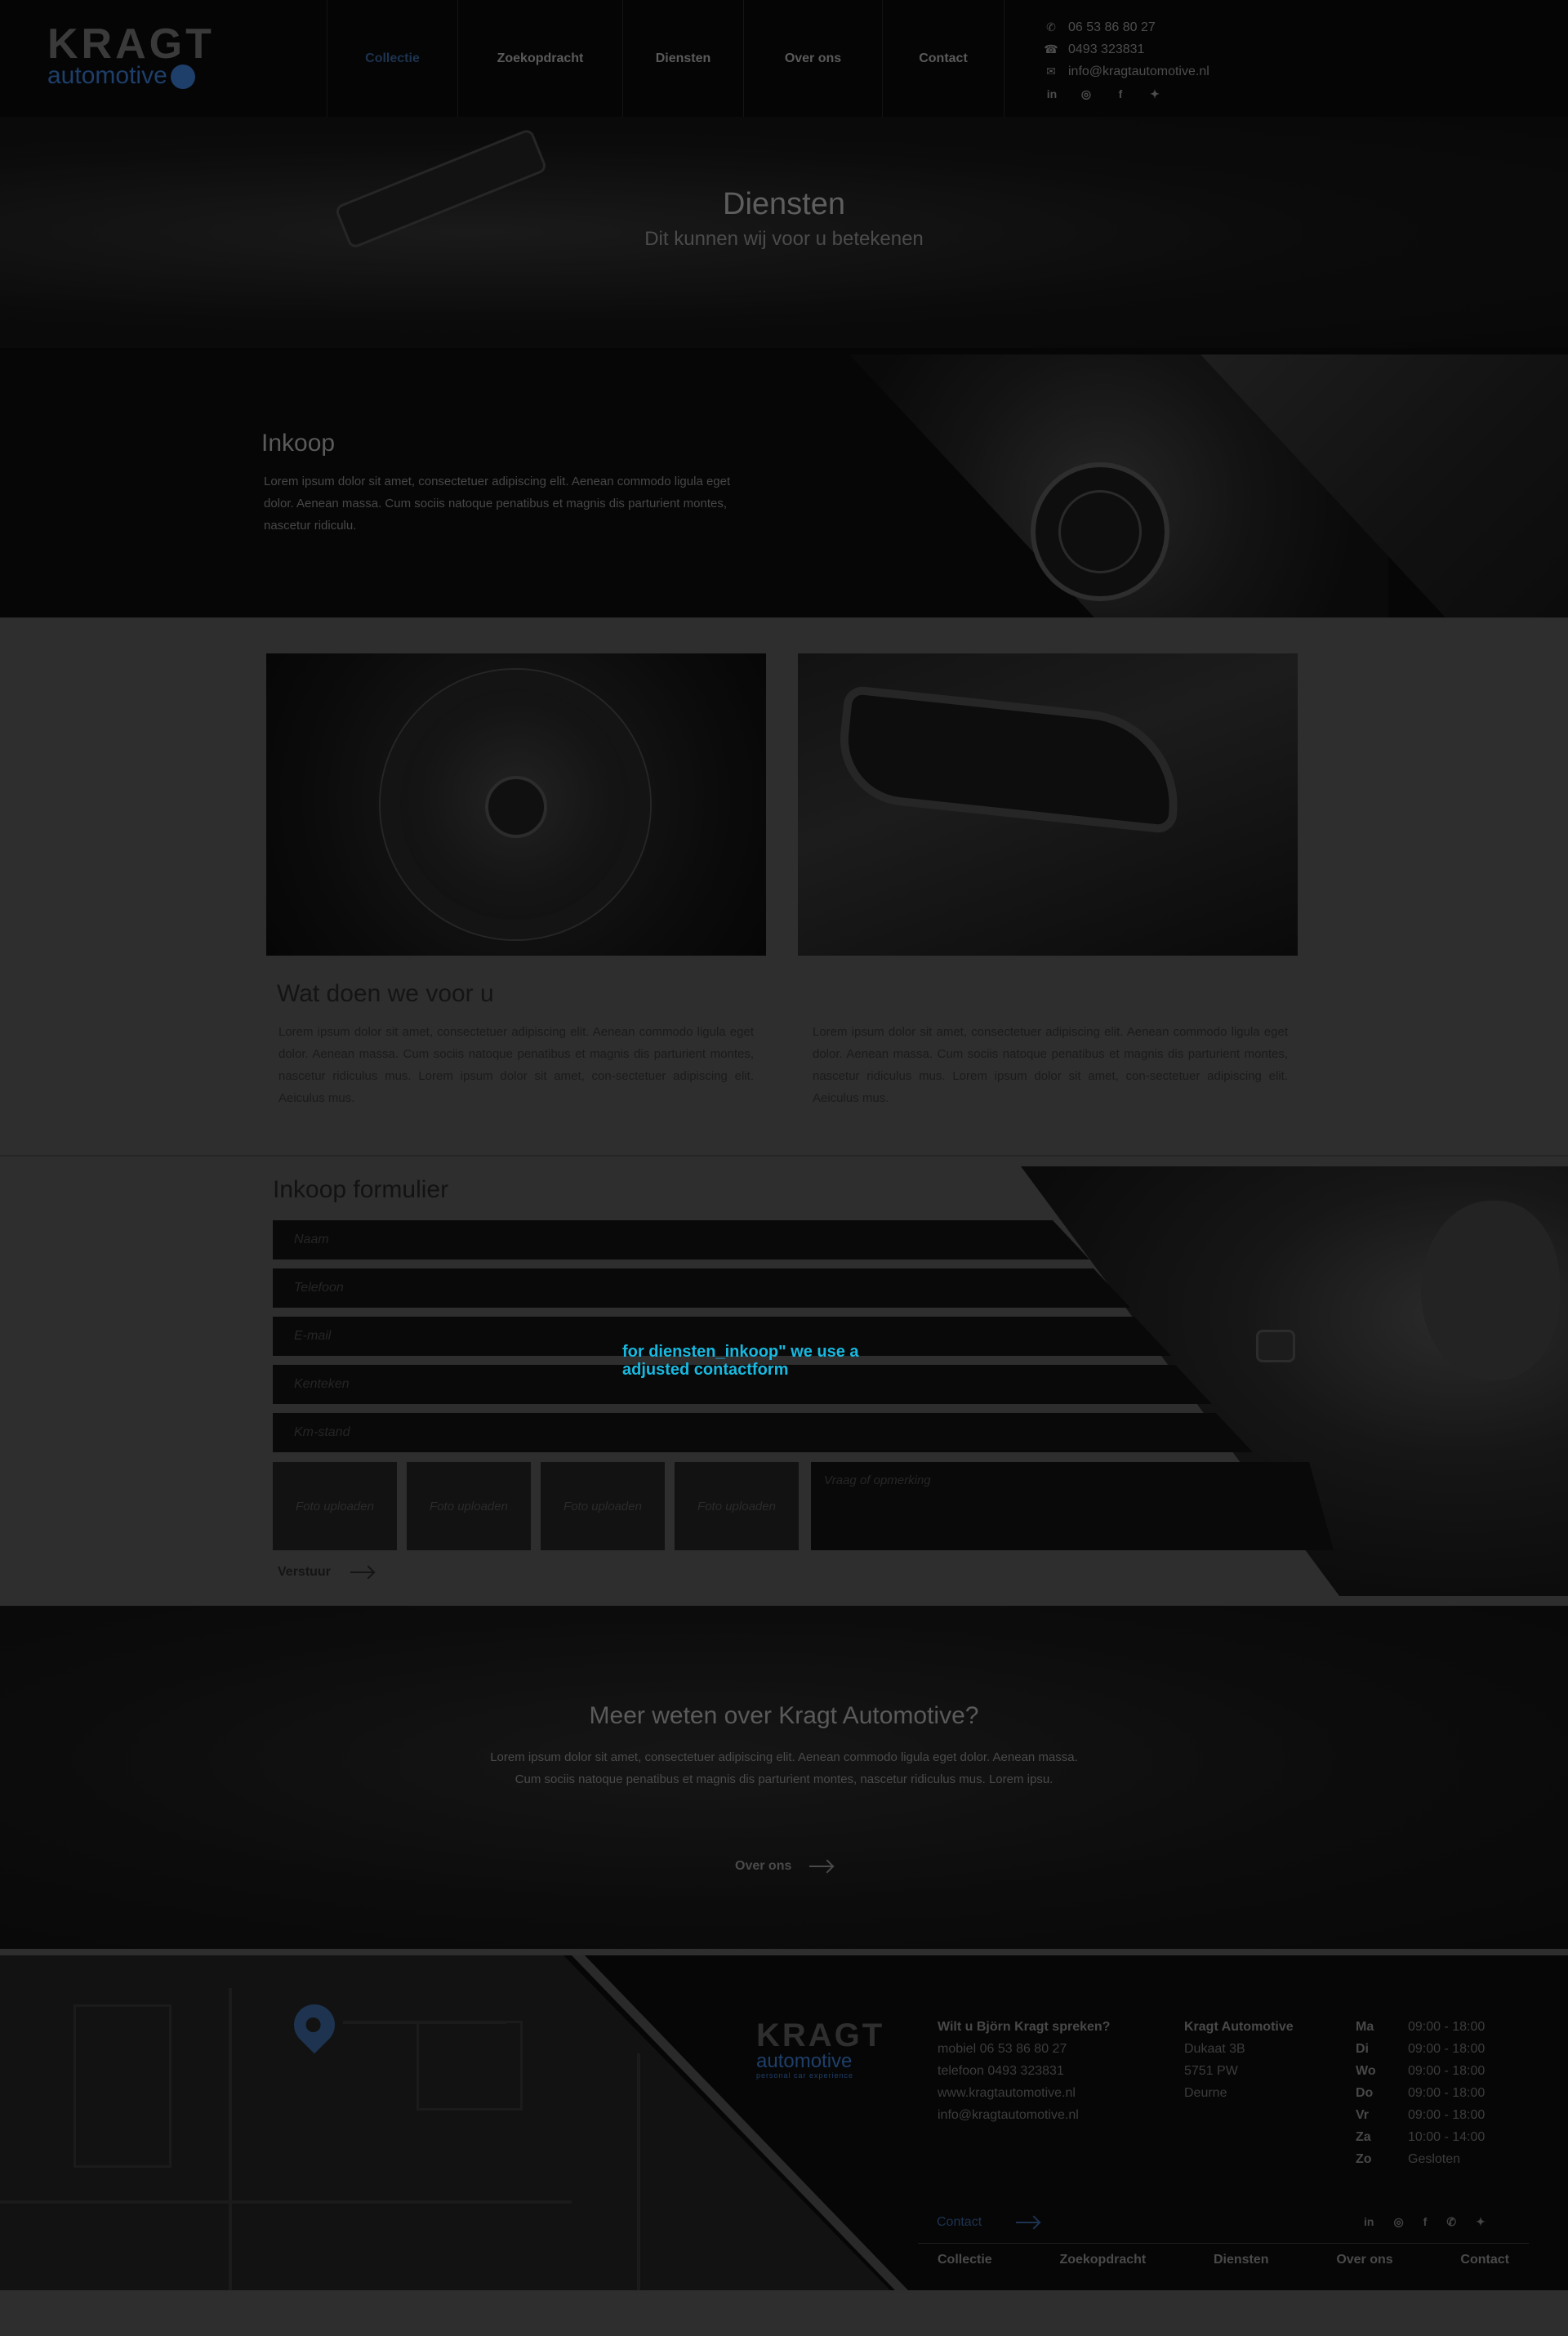 Image resolution: width=1568 pixels, height=2336 pixels. Describe the element at coordinates (516, 807) in the screenshot. I see `wheel-logo-graphic` at that location.